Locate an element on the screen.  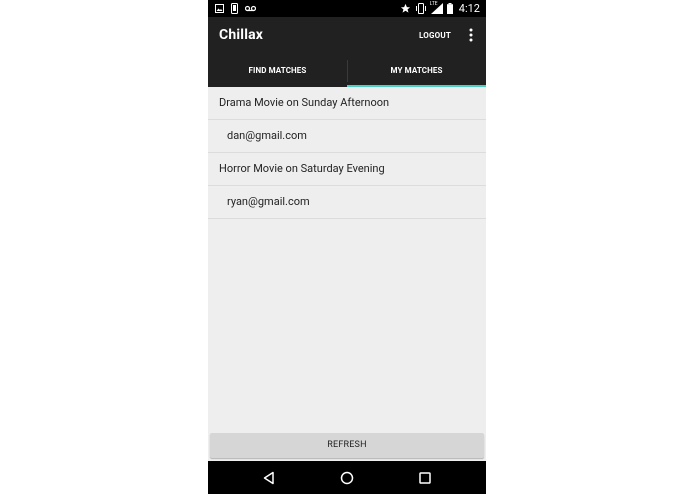
recents-icon is located at coordinates (425, 478).